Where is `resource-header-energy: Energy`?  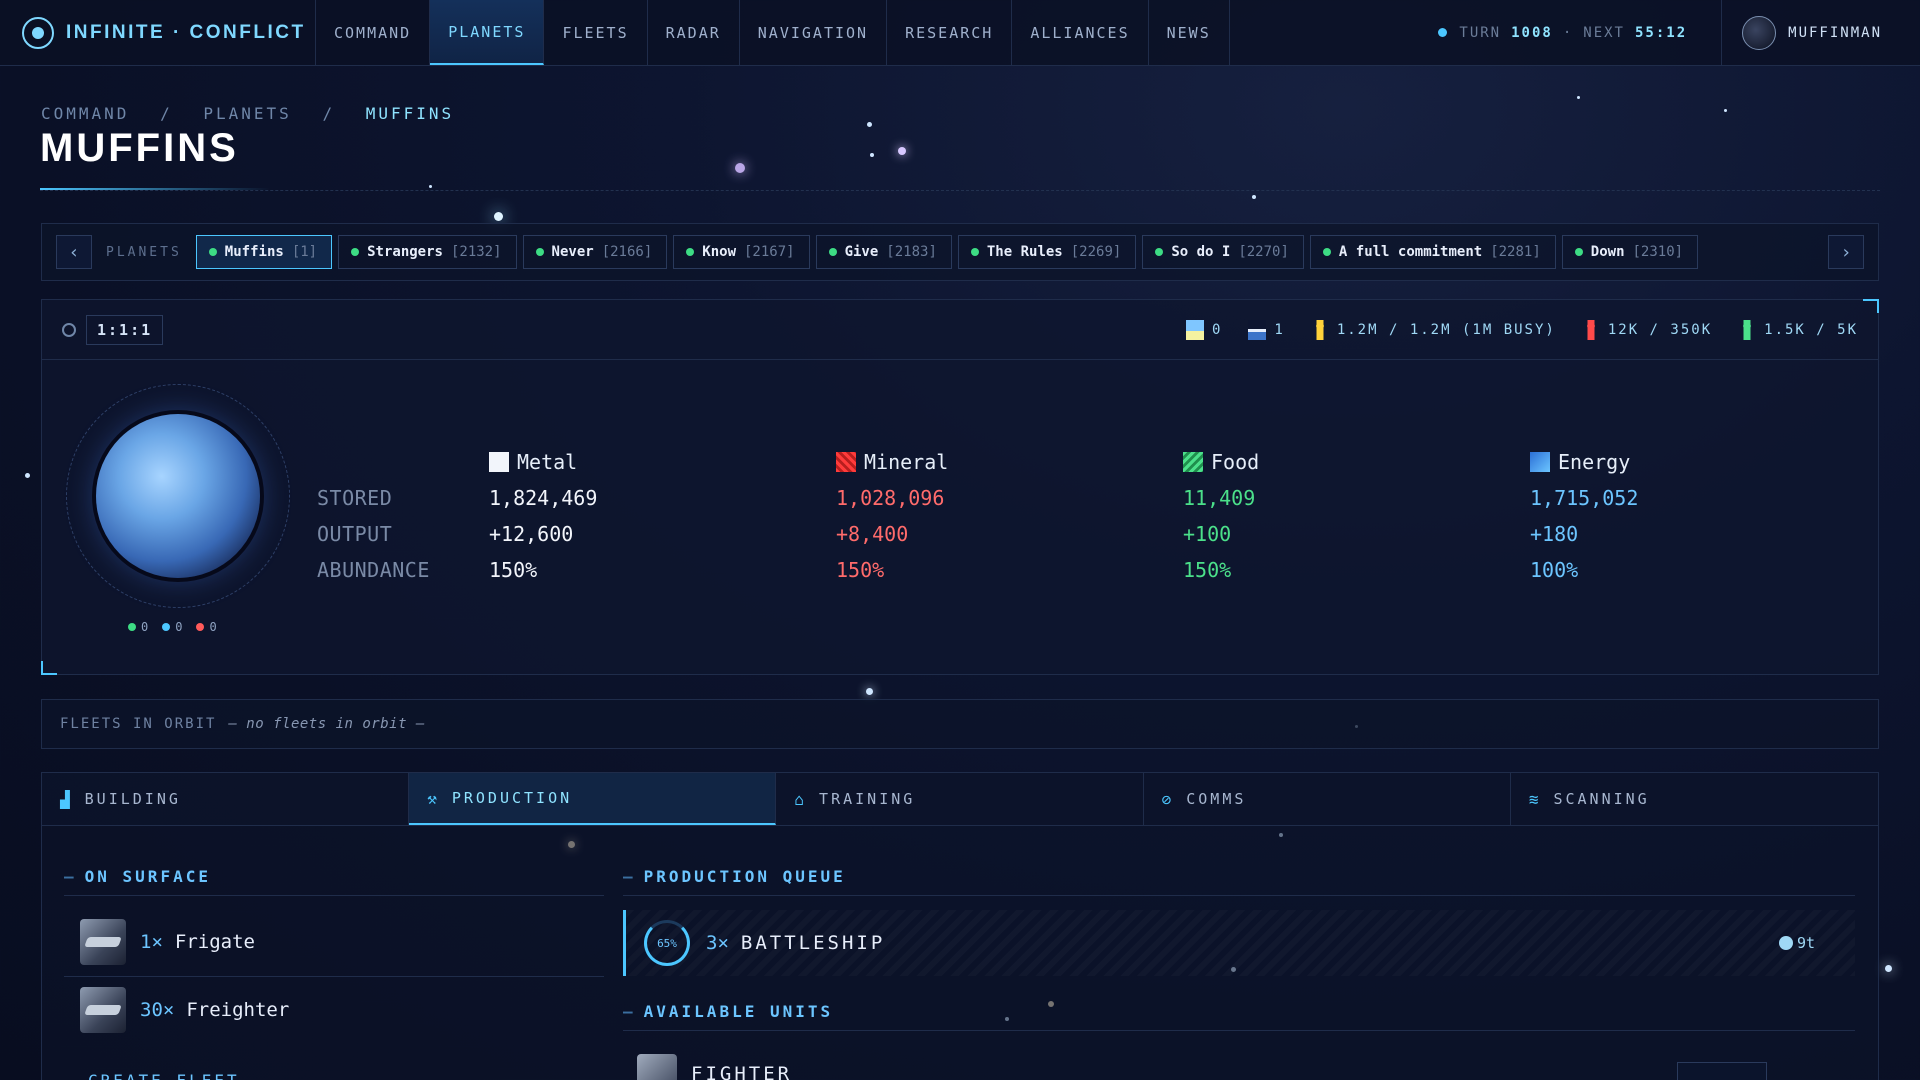
resource-header-energy: Energy is located at coordinates (1703, 462).